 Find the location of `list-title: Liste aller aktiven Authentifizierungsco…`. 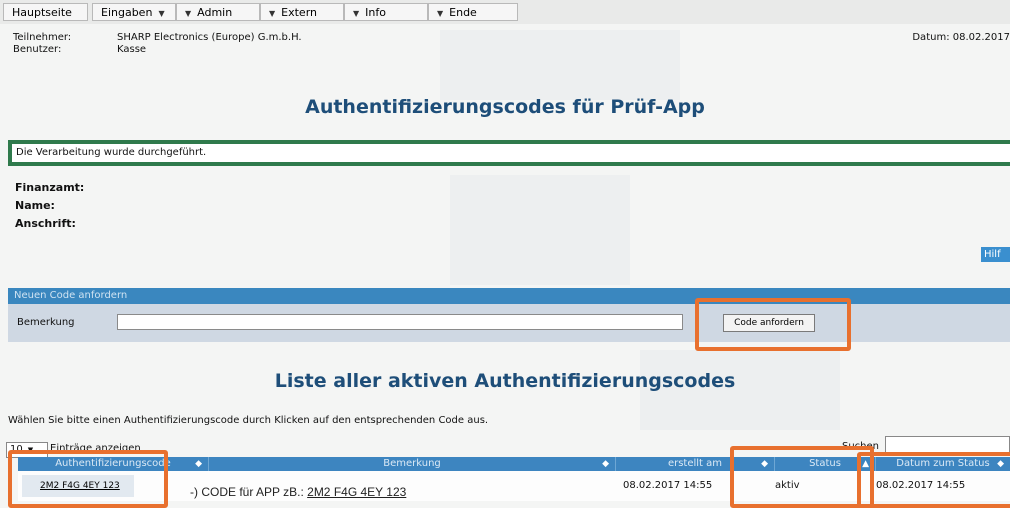

list-title: Liste aller aktiven Authentifizierungsco… is located at coordinates (505, 381).